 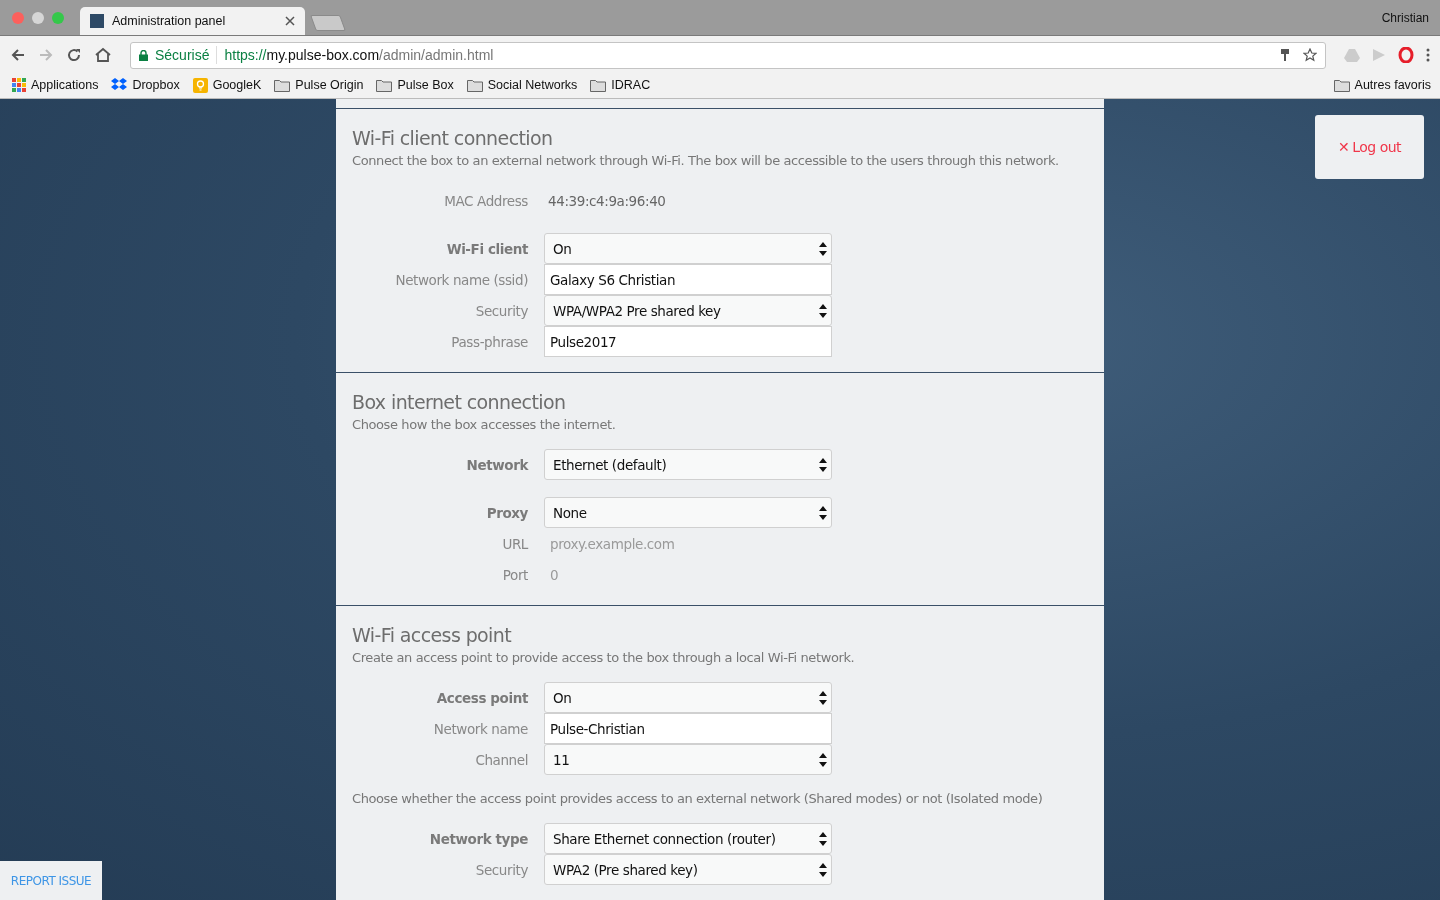 I want to click on reload-icon, so click(x=74, y=55).